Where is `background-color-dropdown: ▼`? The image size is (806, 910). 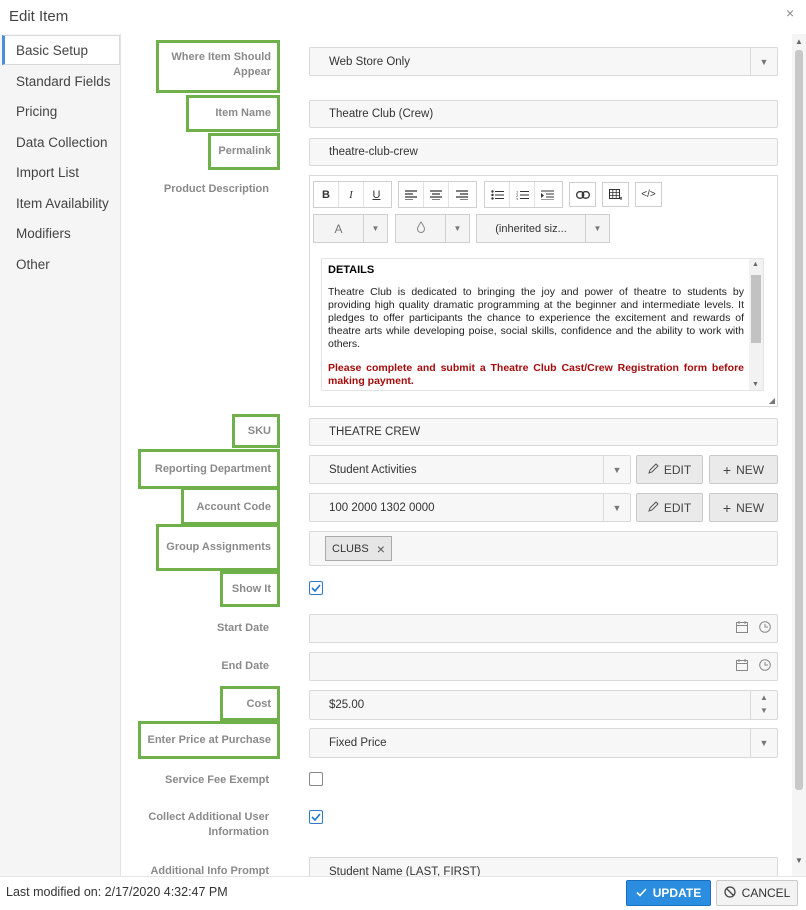
background-color-dropdown: ▼ is located at coordinates (432, 228).